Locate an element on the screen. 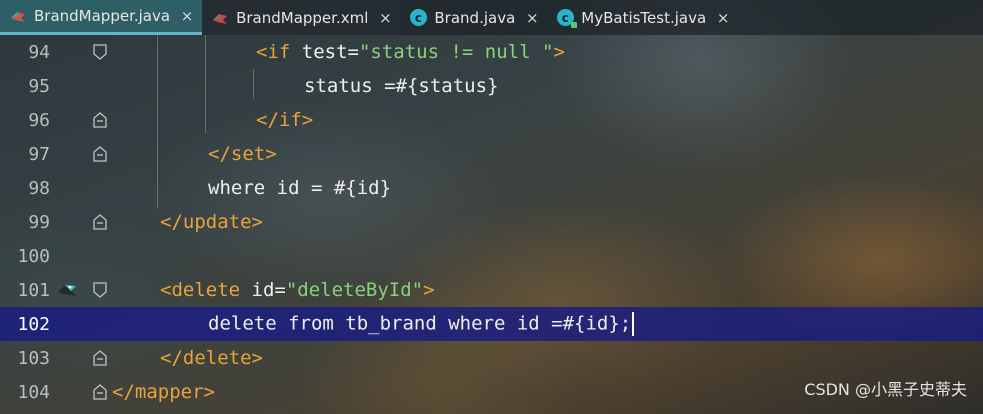 This screenshot has height=414, width=983. line-number: 97 is located at coordinates (39, 154).